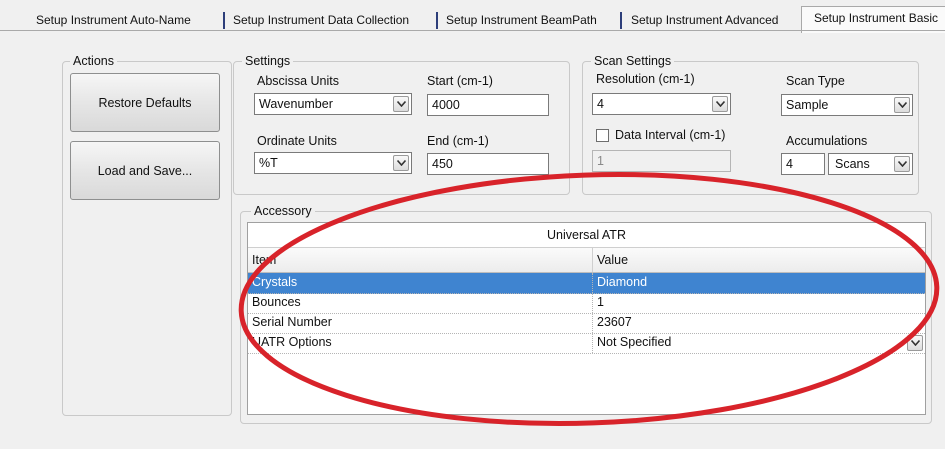 The height and width of the screenshot is (449, 945). I want to click on resolution-label: Resolution (cm-1), so click(645, 79).